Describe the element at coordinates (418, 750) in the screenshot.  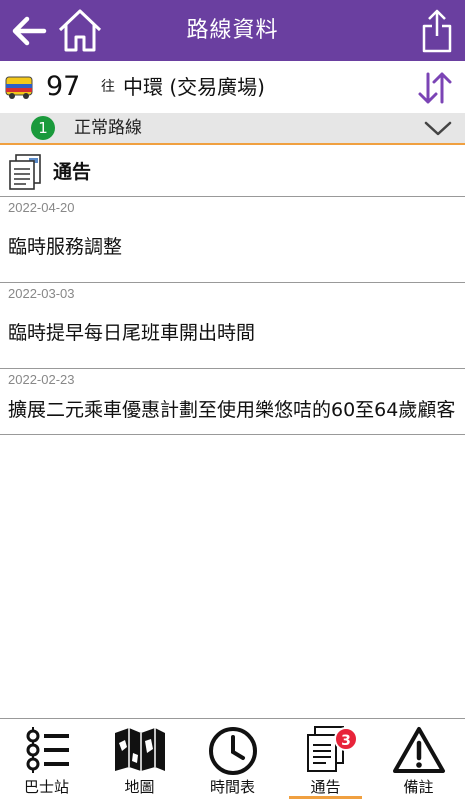
I see `warning-icon` at that location.